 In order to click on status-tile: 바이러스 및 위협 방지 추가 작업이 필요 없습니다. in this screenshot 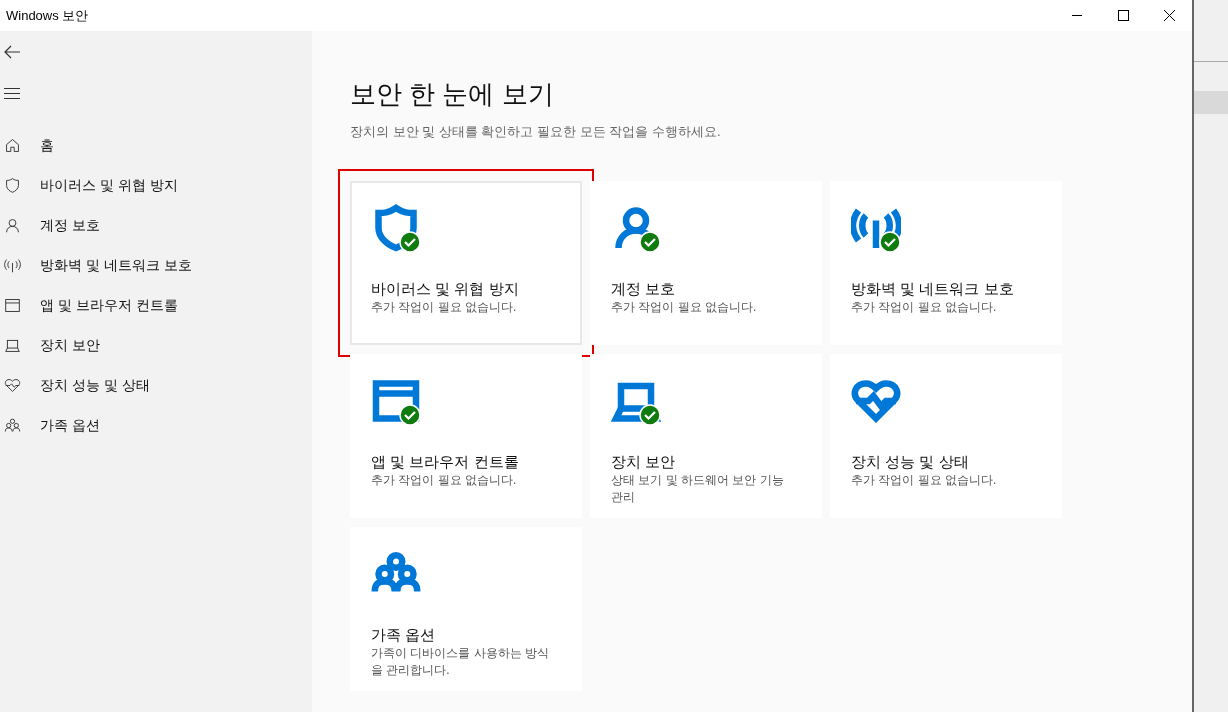, I will do `click(466, 262)`.